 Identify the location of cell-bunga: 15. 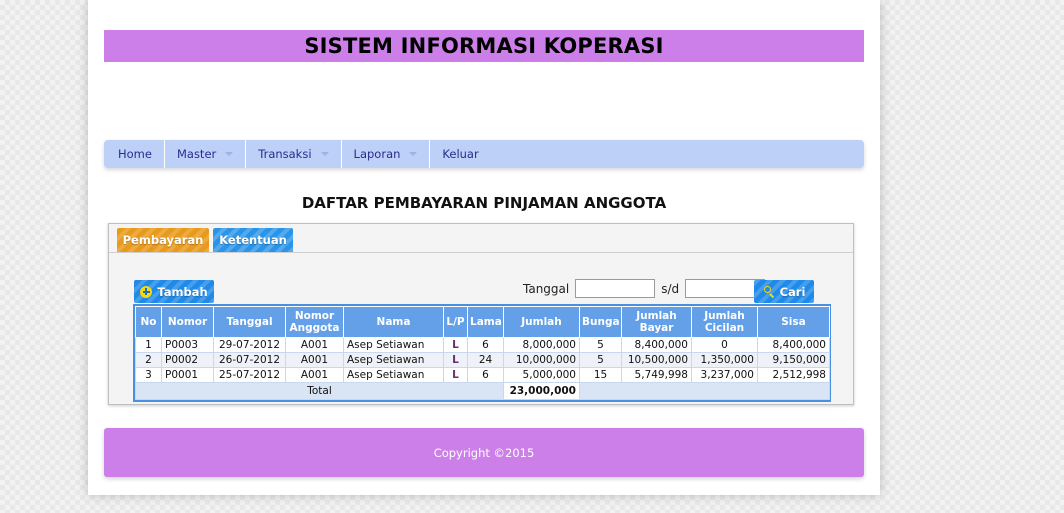
(600, 375).